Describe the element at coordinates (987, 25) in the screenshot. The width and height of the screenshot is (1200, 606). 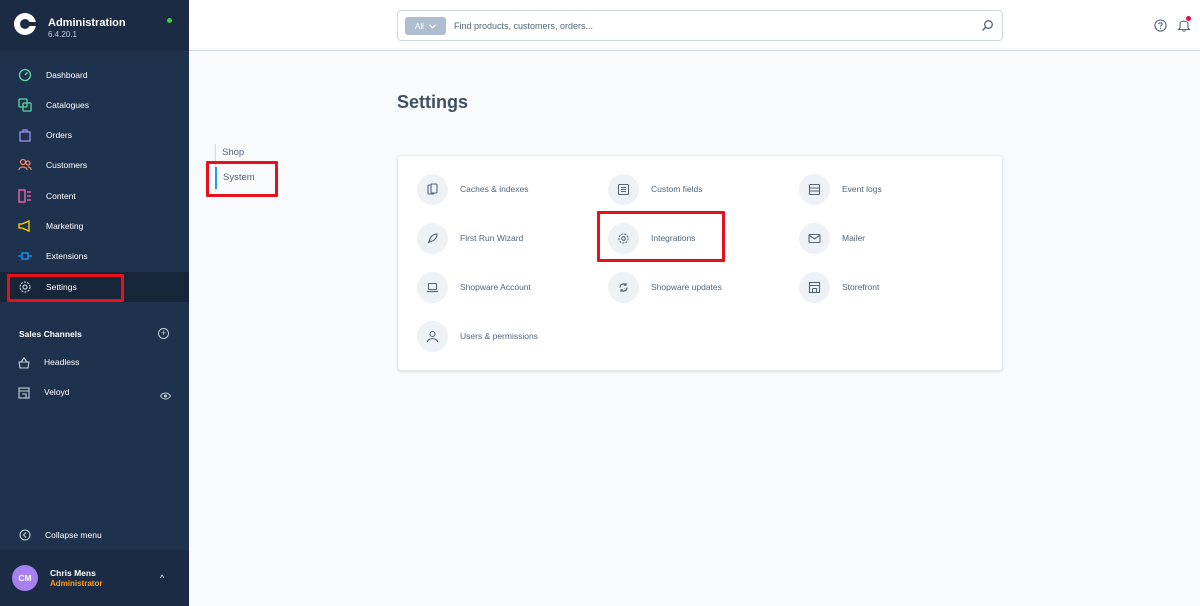
I see `search-icon` at that location.